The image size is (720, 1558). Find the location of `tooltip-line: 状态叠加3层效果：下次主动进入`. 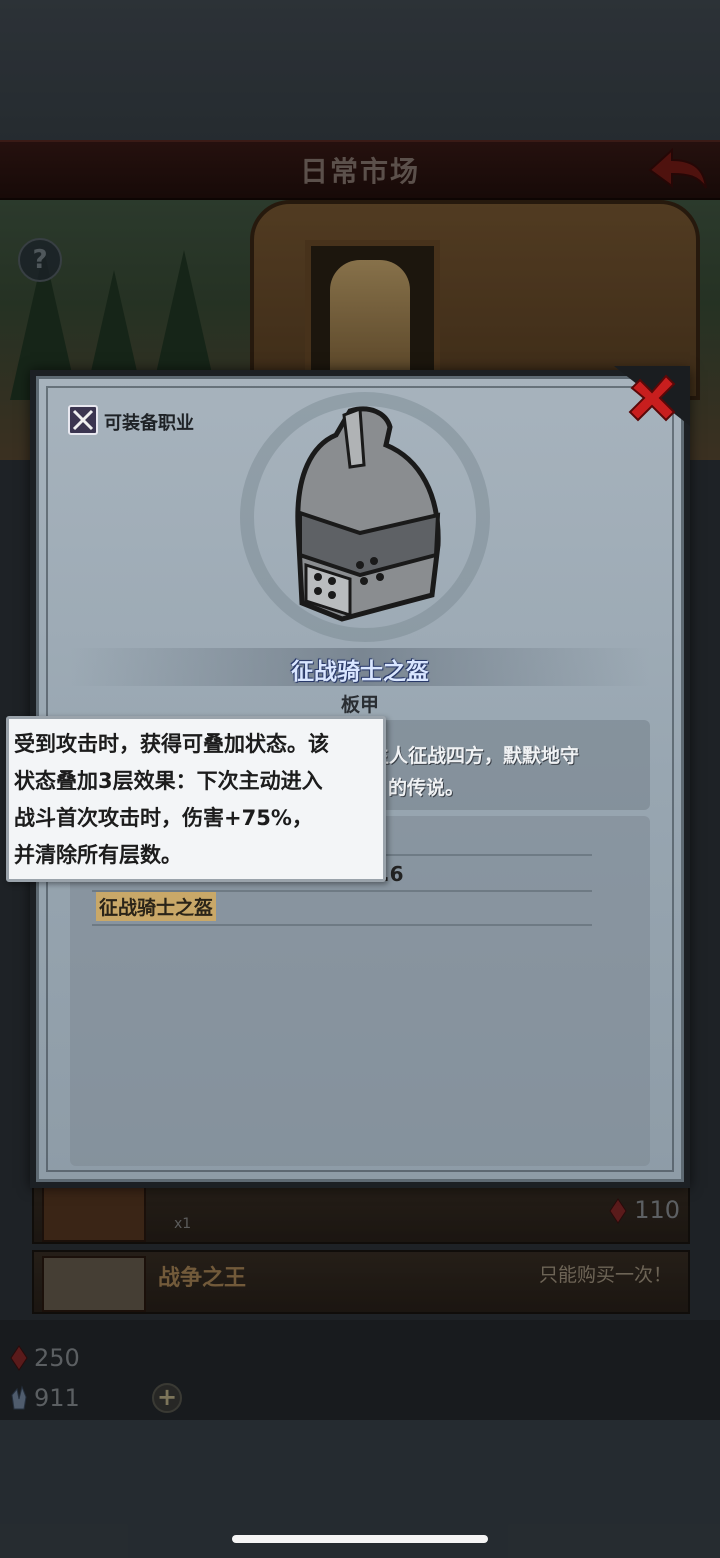

tooltip-line: 状态叠加3层效果：下次主动进入 is located at coordinates (168, 781).